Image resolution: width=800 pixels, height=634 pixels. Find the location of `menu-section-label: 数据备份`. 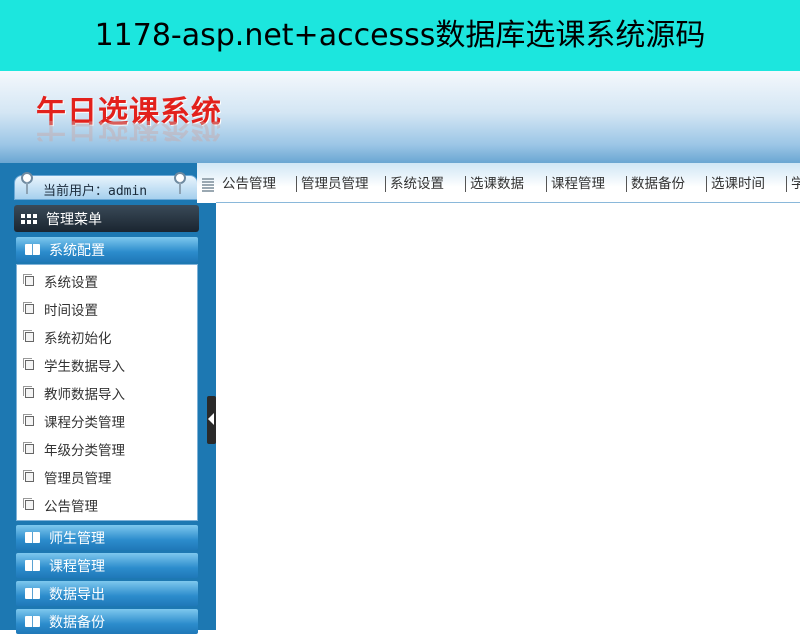

menu-section-label: 数据备份 is located at coordinates (77, 623).